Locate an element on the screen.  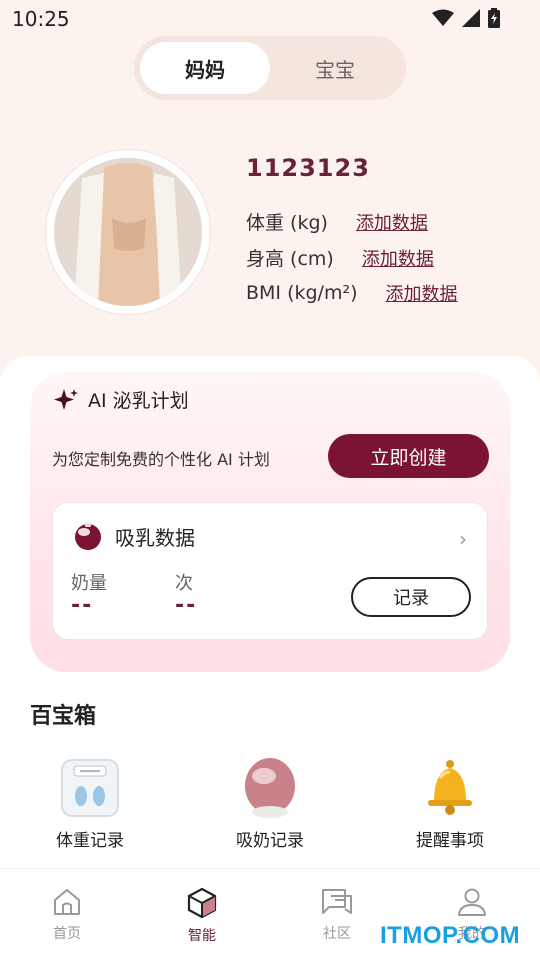
toolbox-title: 百宝箱 is located at coordinates (63, 716).